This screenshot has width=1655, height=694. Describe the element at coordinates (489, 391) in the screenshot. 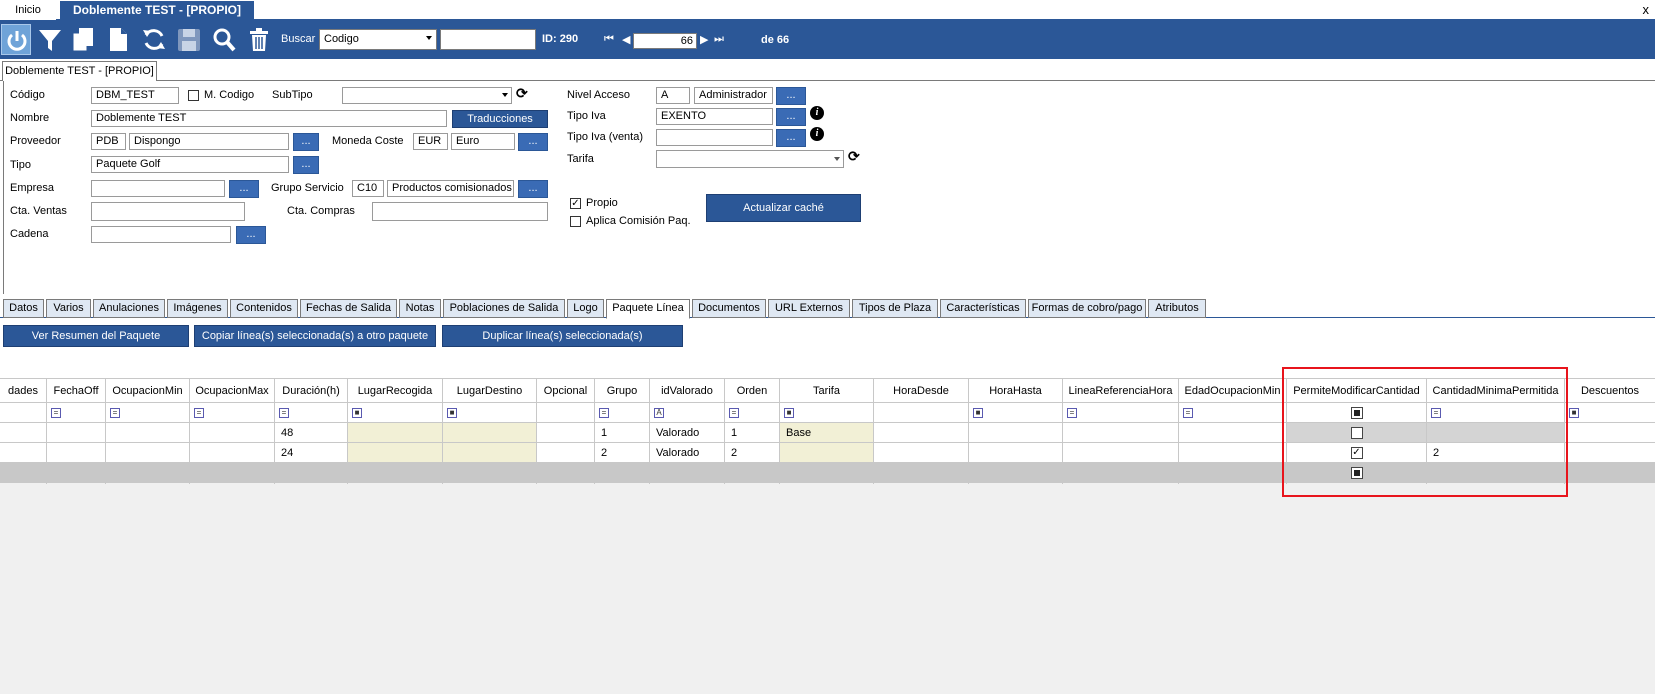

I see `column-header: LugarDestino` at that location.